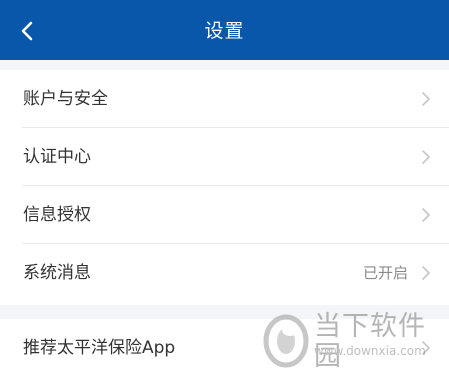  I want to click on settings-item-label: 账户与安全, so click(65, 99).